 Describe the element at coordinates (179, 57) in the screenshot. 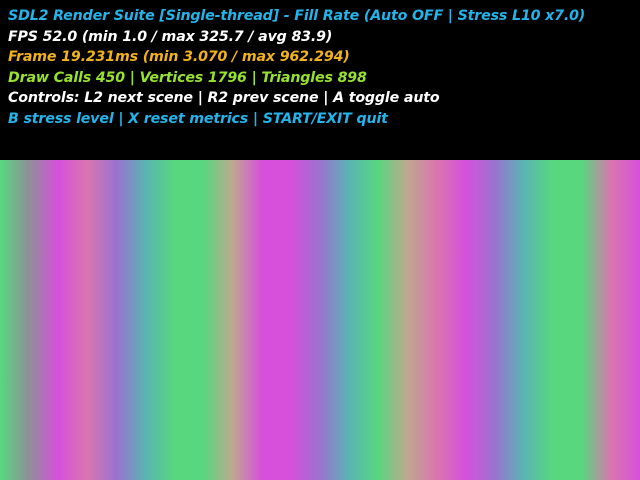

I see `frame-time-line: Frame 19.231ms (min 3.070 / max 962.294)` at that location.